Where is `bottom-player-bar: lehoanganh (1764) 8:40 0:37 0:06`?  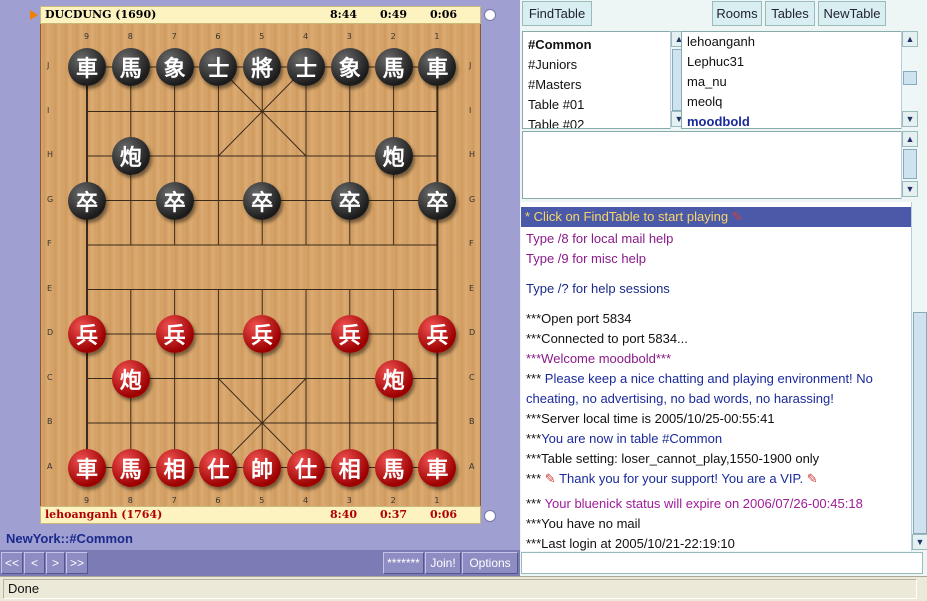
bottom-player-bar: lehoanganh (1764) 8:40 0:37 0:06 is located at coordinates (260, 515).